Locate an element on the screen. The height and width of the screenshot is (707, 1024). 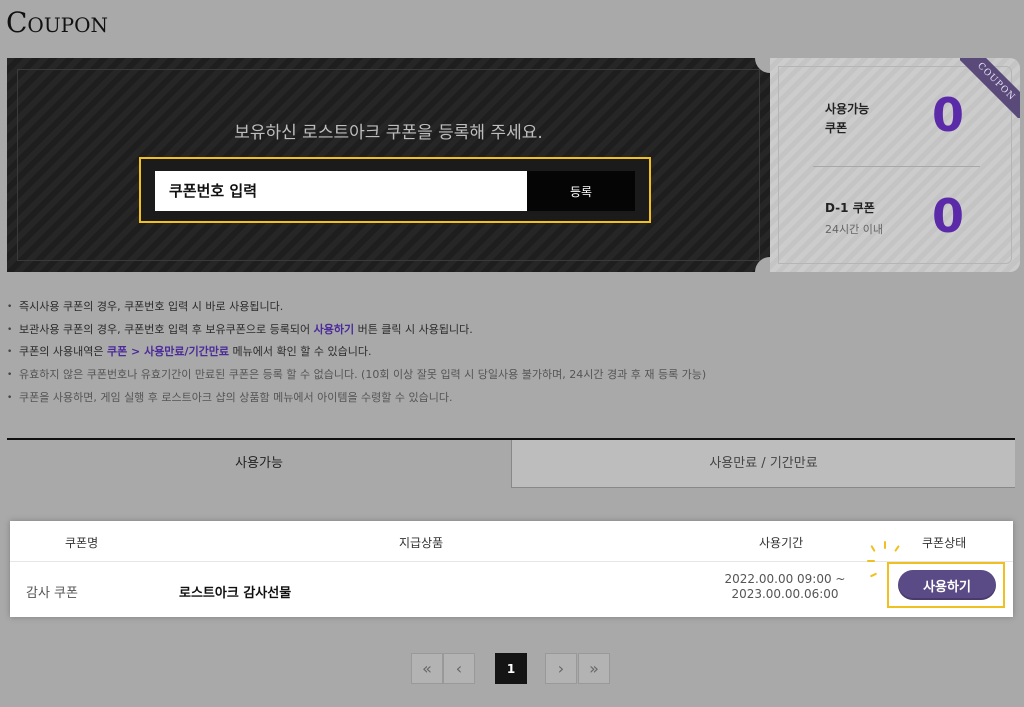
period-start: 2022.00.00 09:00 ~ is located at coordinates (785, 579).